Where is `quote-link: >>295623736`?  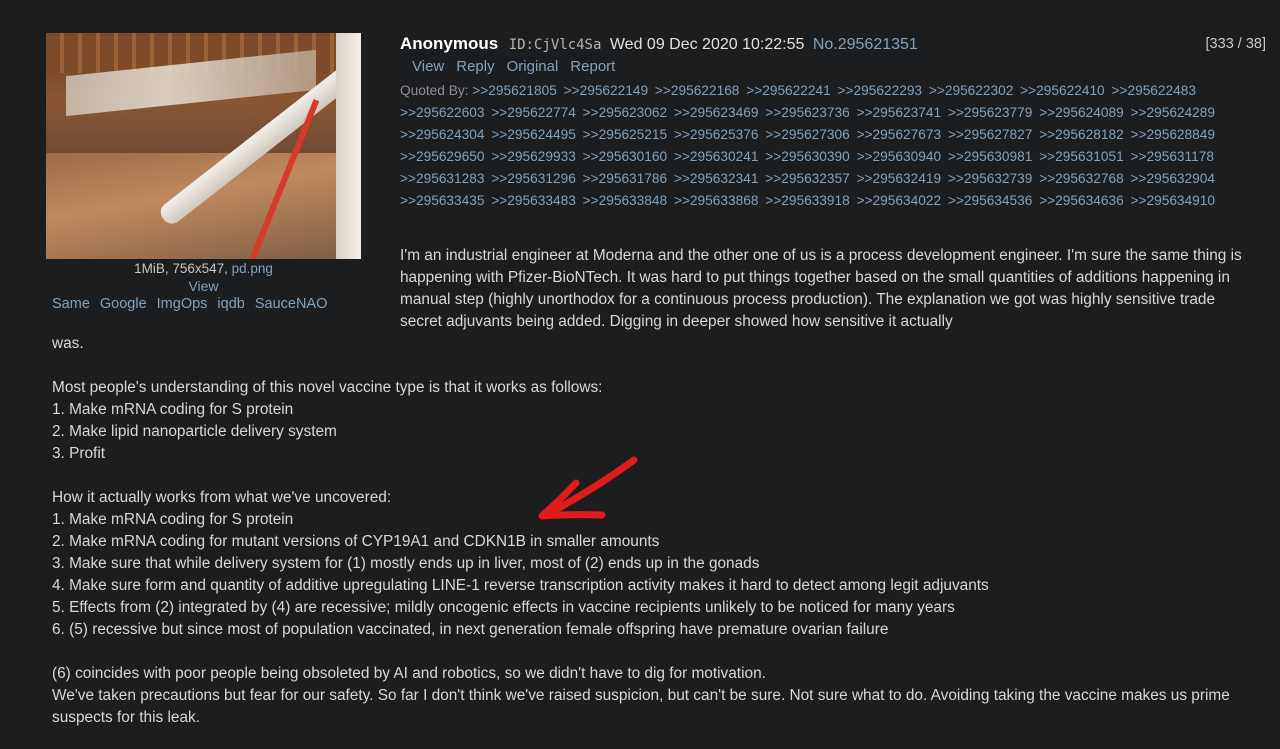 quote-link: >>295623736 is located at coordinates (807, 112).